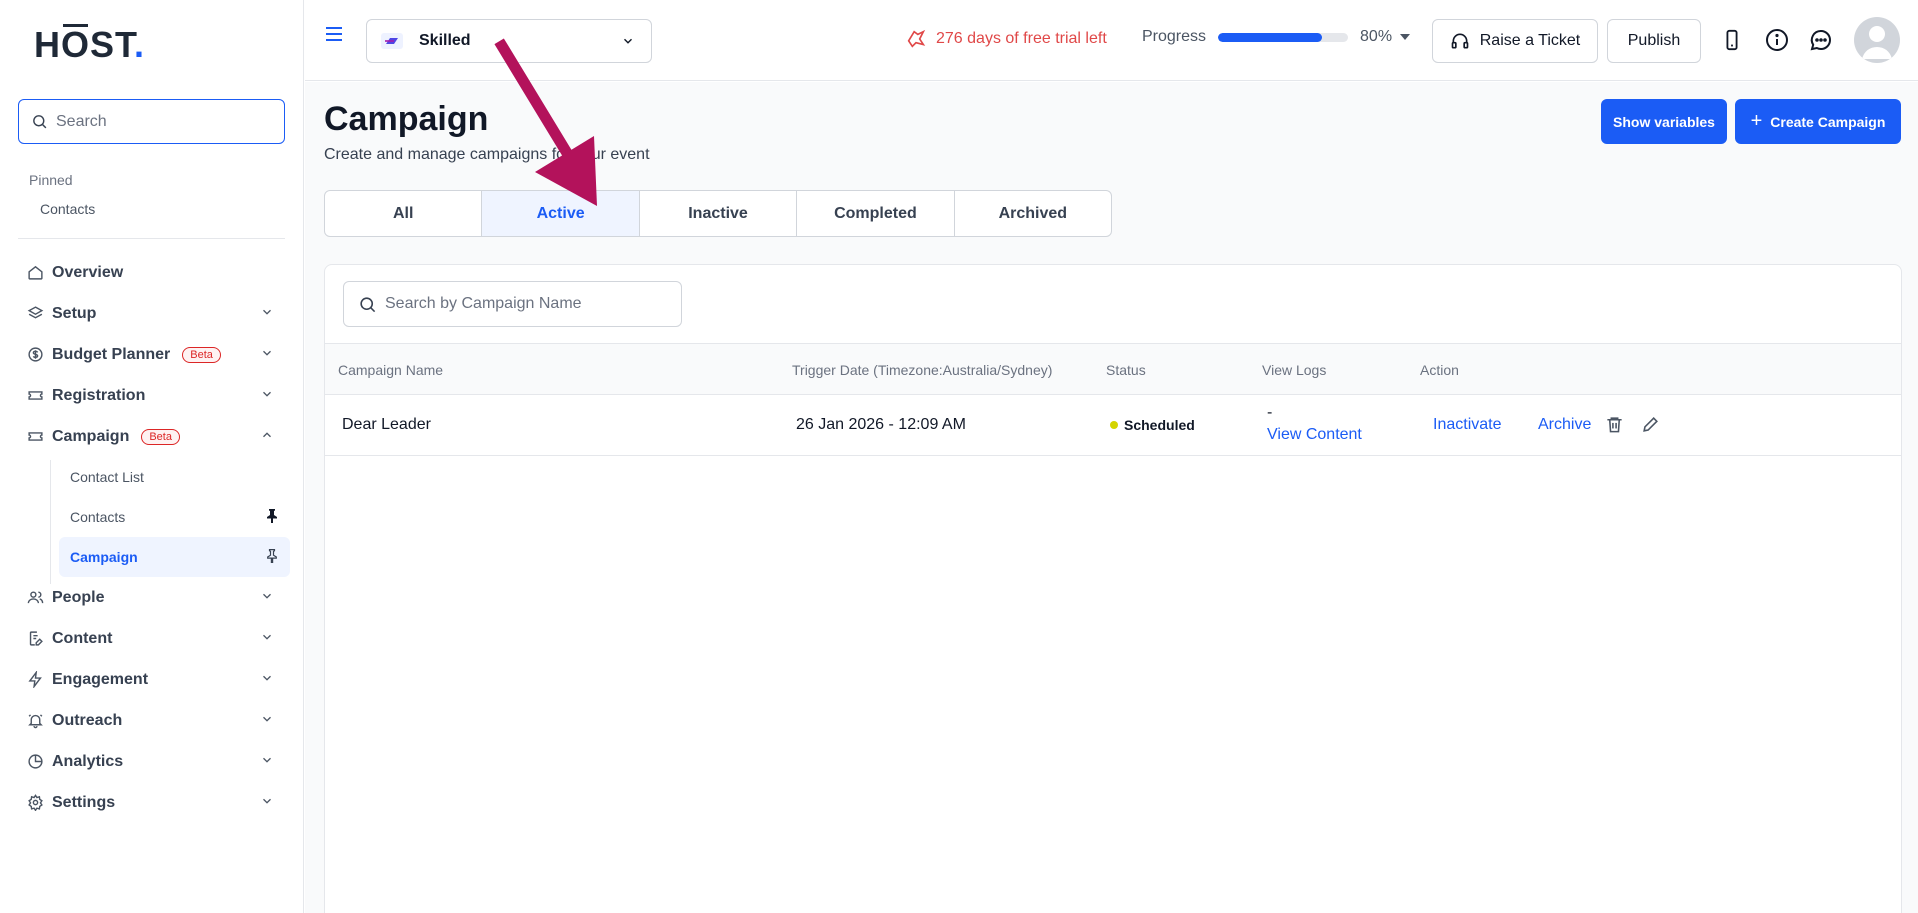 The width and height of the screenshot is (1918, 913). What do you see at coordinates (561, 213) in the screenshot?
I see `tab-active: Active` at bounding box center [561, 213].